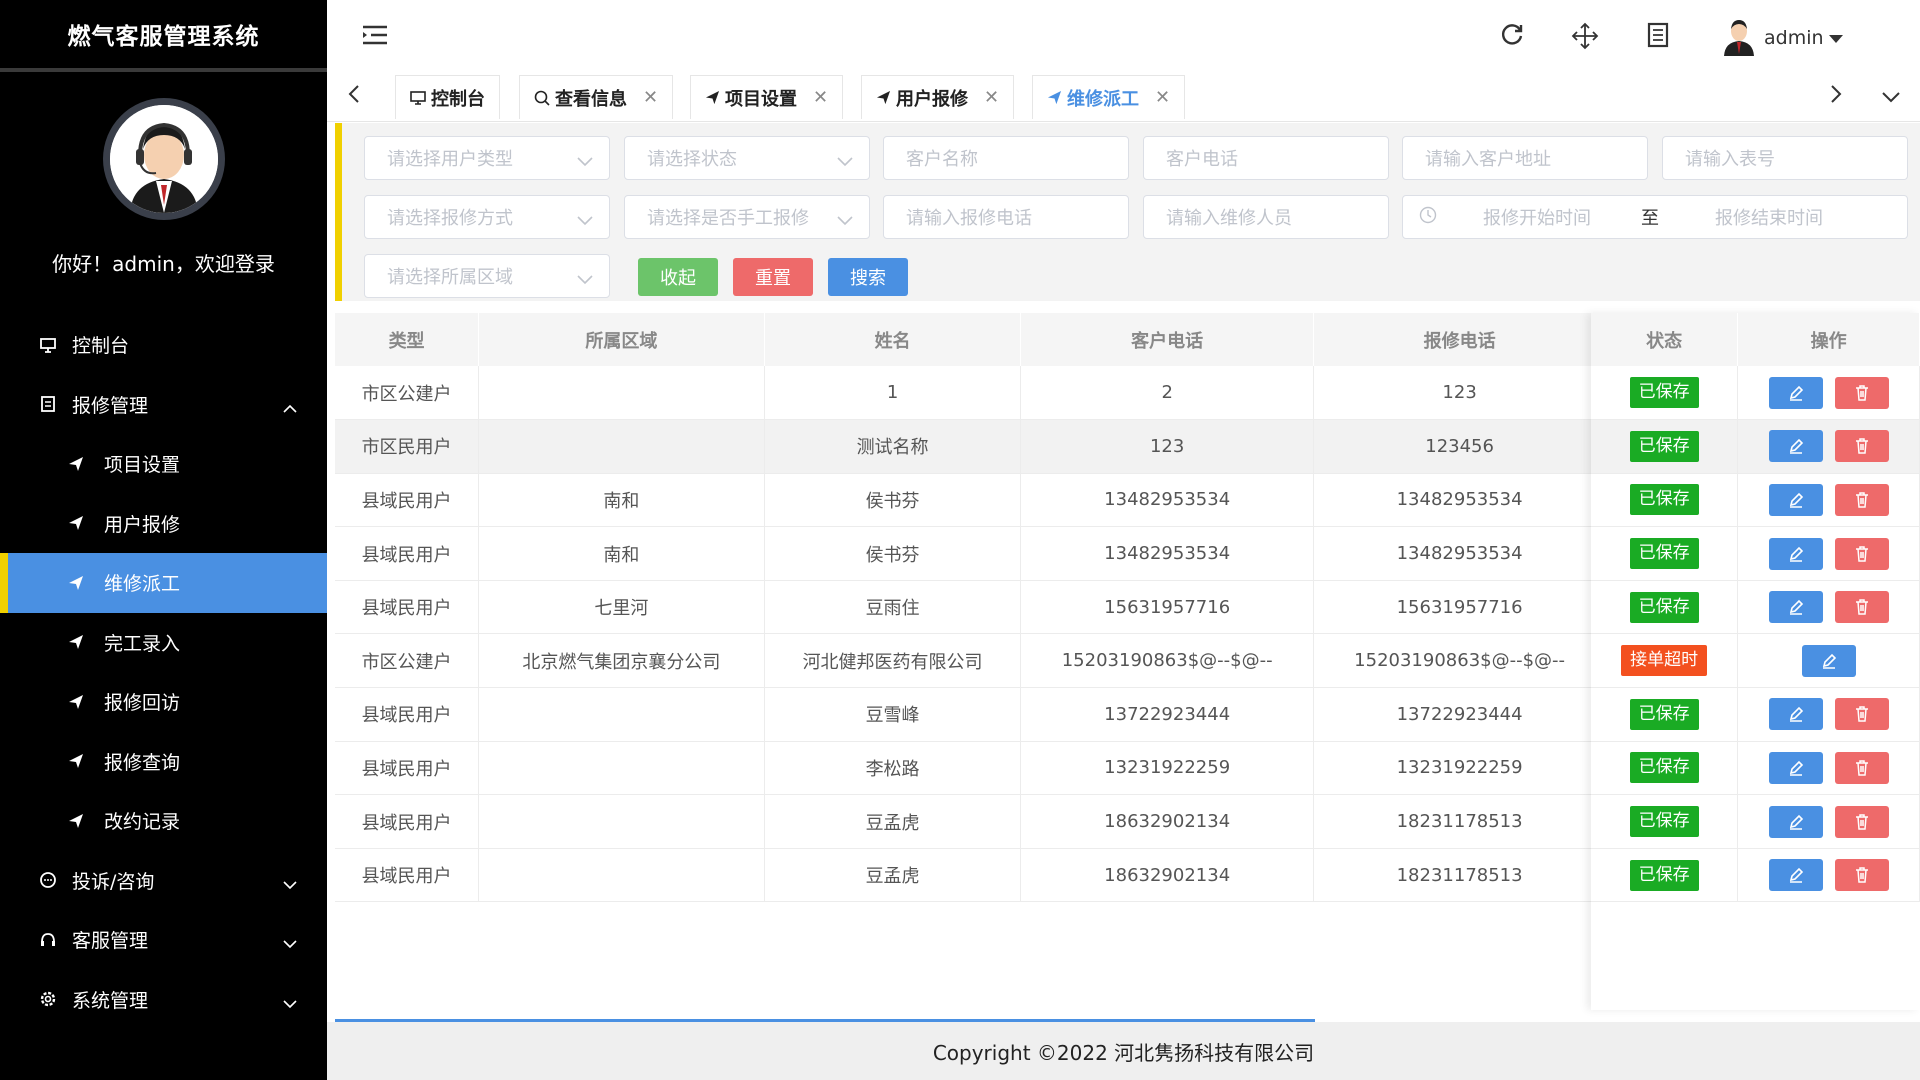 The height and width of the screenshot is (1080, 1920). I want to click on column-header: 报修电话, so click(1460, 339).